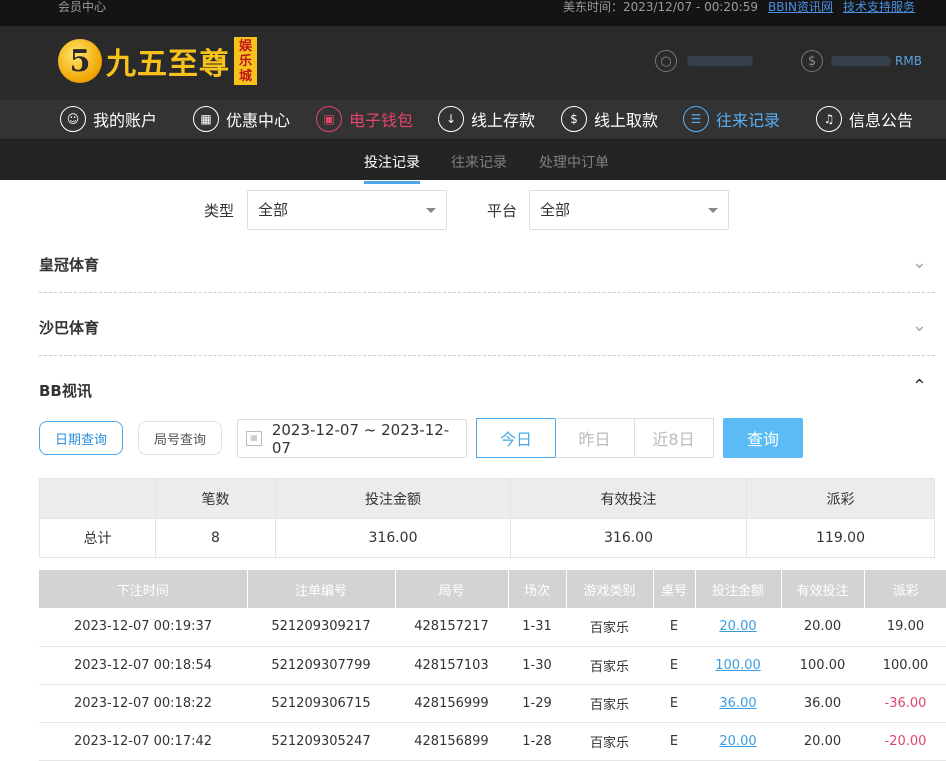  Describe the element at coordinates (696, 119) in the screenshot. I see `records-icon: ☰` at that location.